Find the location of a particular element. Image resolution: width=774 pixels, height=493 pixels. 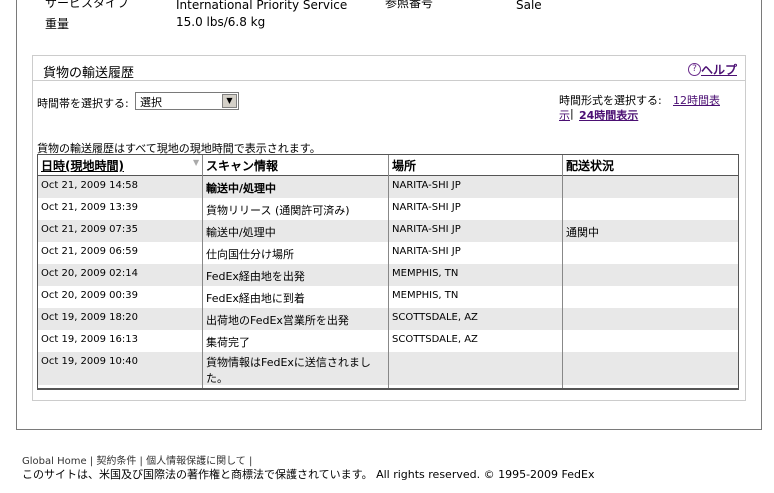

cell-status: 通関中 is located at coordinates (582, 232).